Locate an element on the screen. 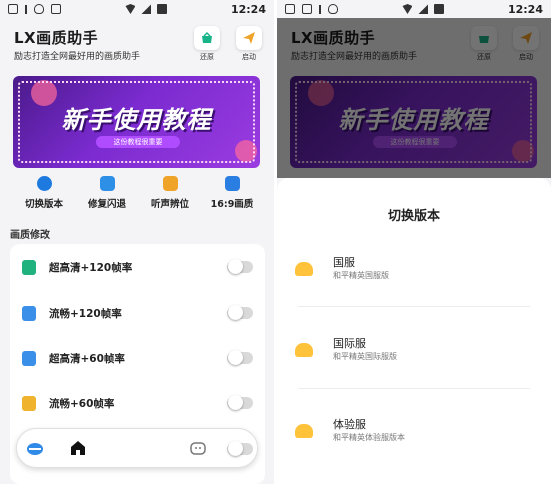 The image size is (551, 484). app-subtitle: 励志打造全网最好用的画质助手 is located at coordinates (77, 57).